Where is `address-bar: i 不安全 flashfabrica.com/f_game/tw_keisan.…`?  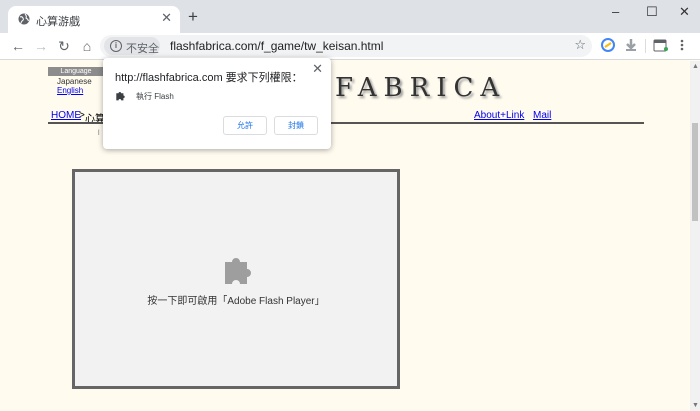 address-bar: i 不安全 flashfabrica.com/f_game/tw_keisan.… is located at coordinates (346, 46).